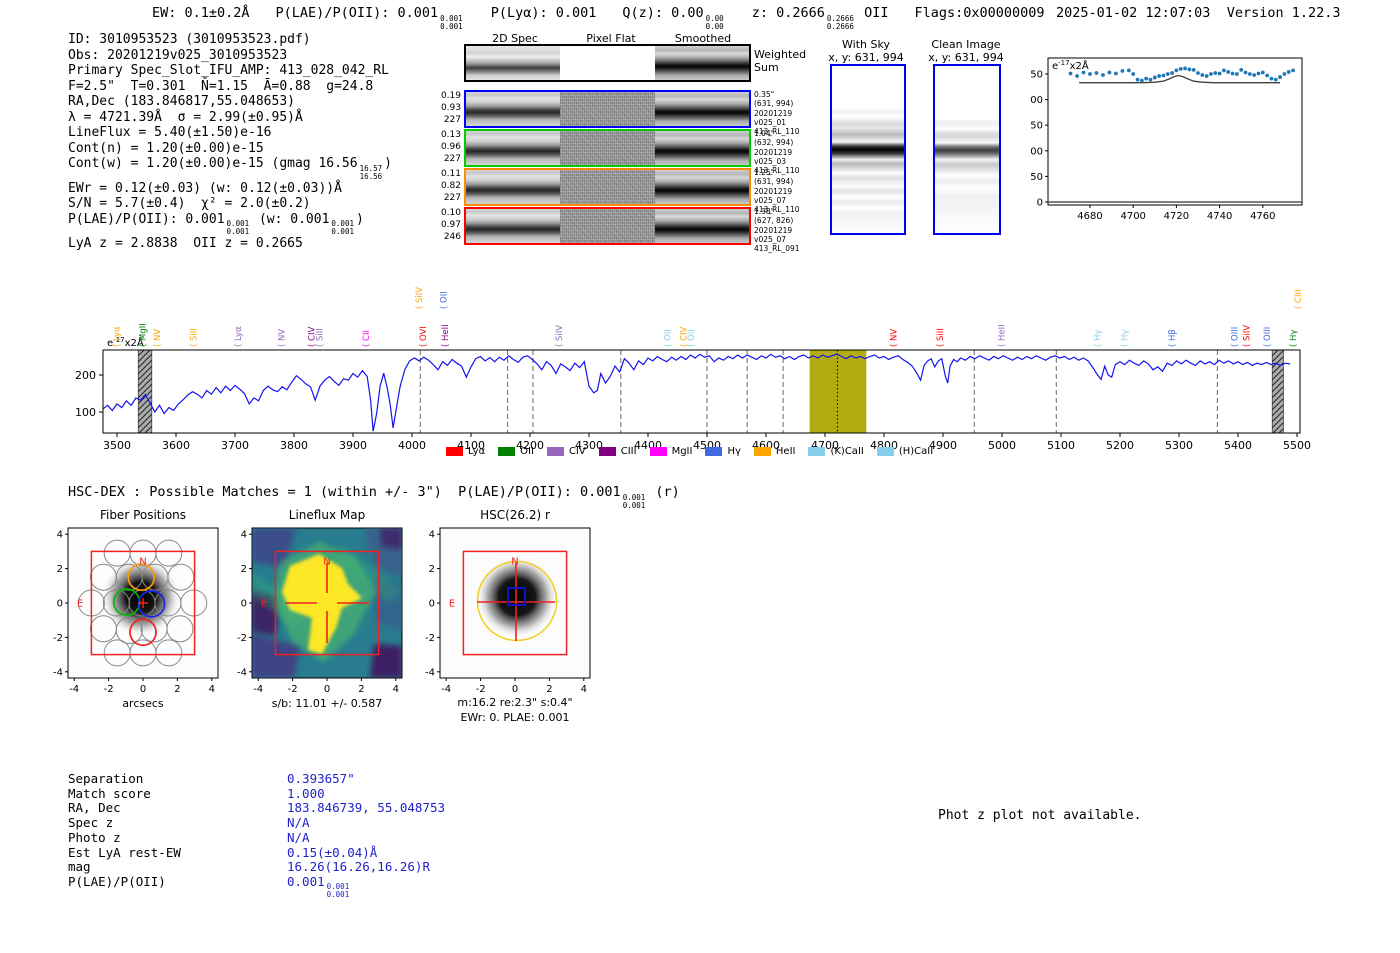  I want to click on emission-line-label: ( NV, so click(283, 338).